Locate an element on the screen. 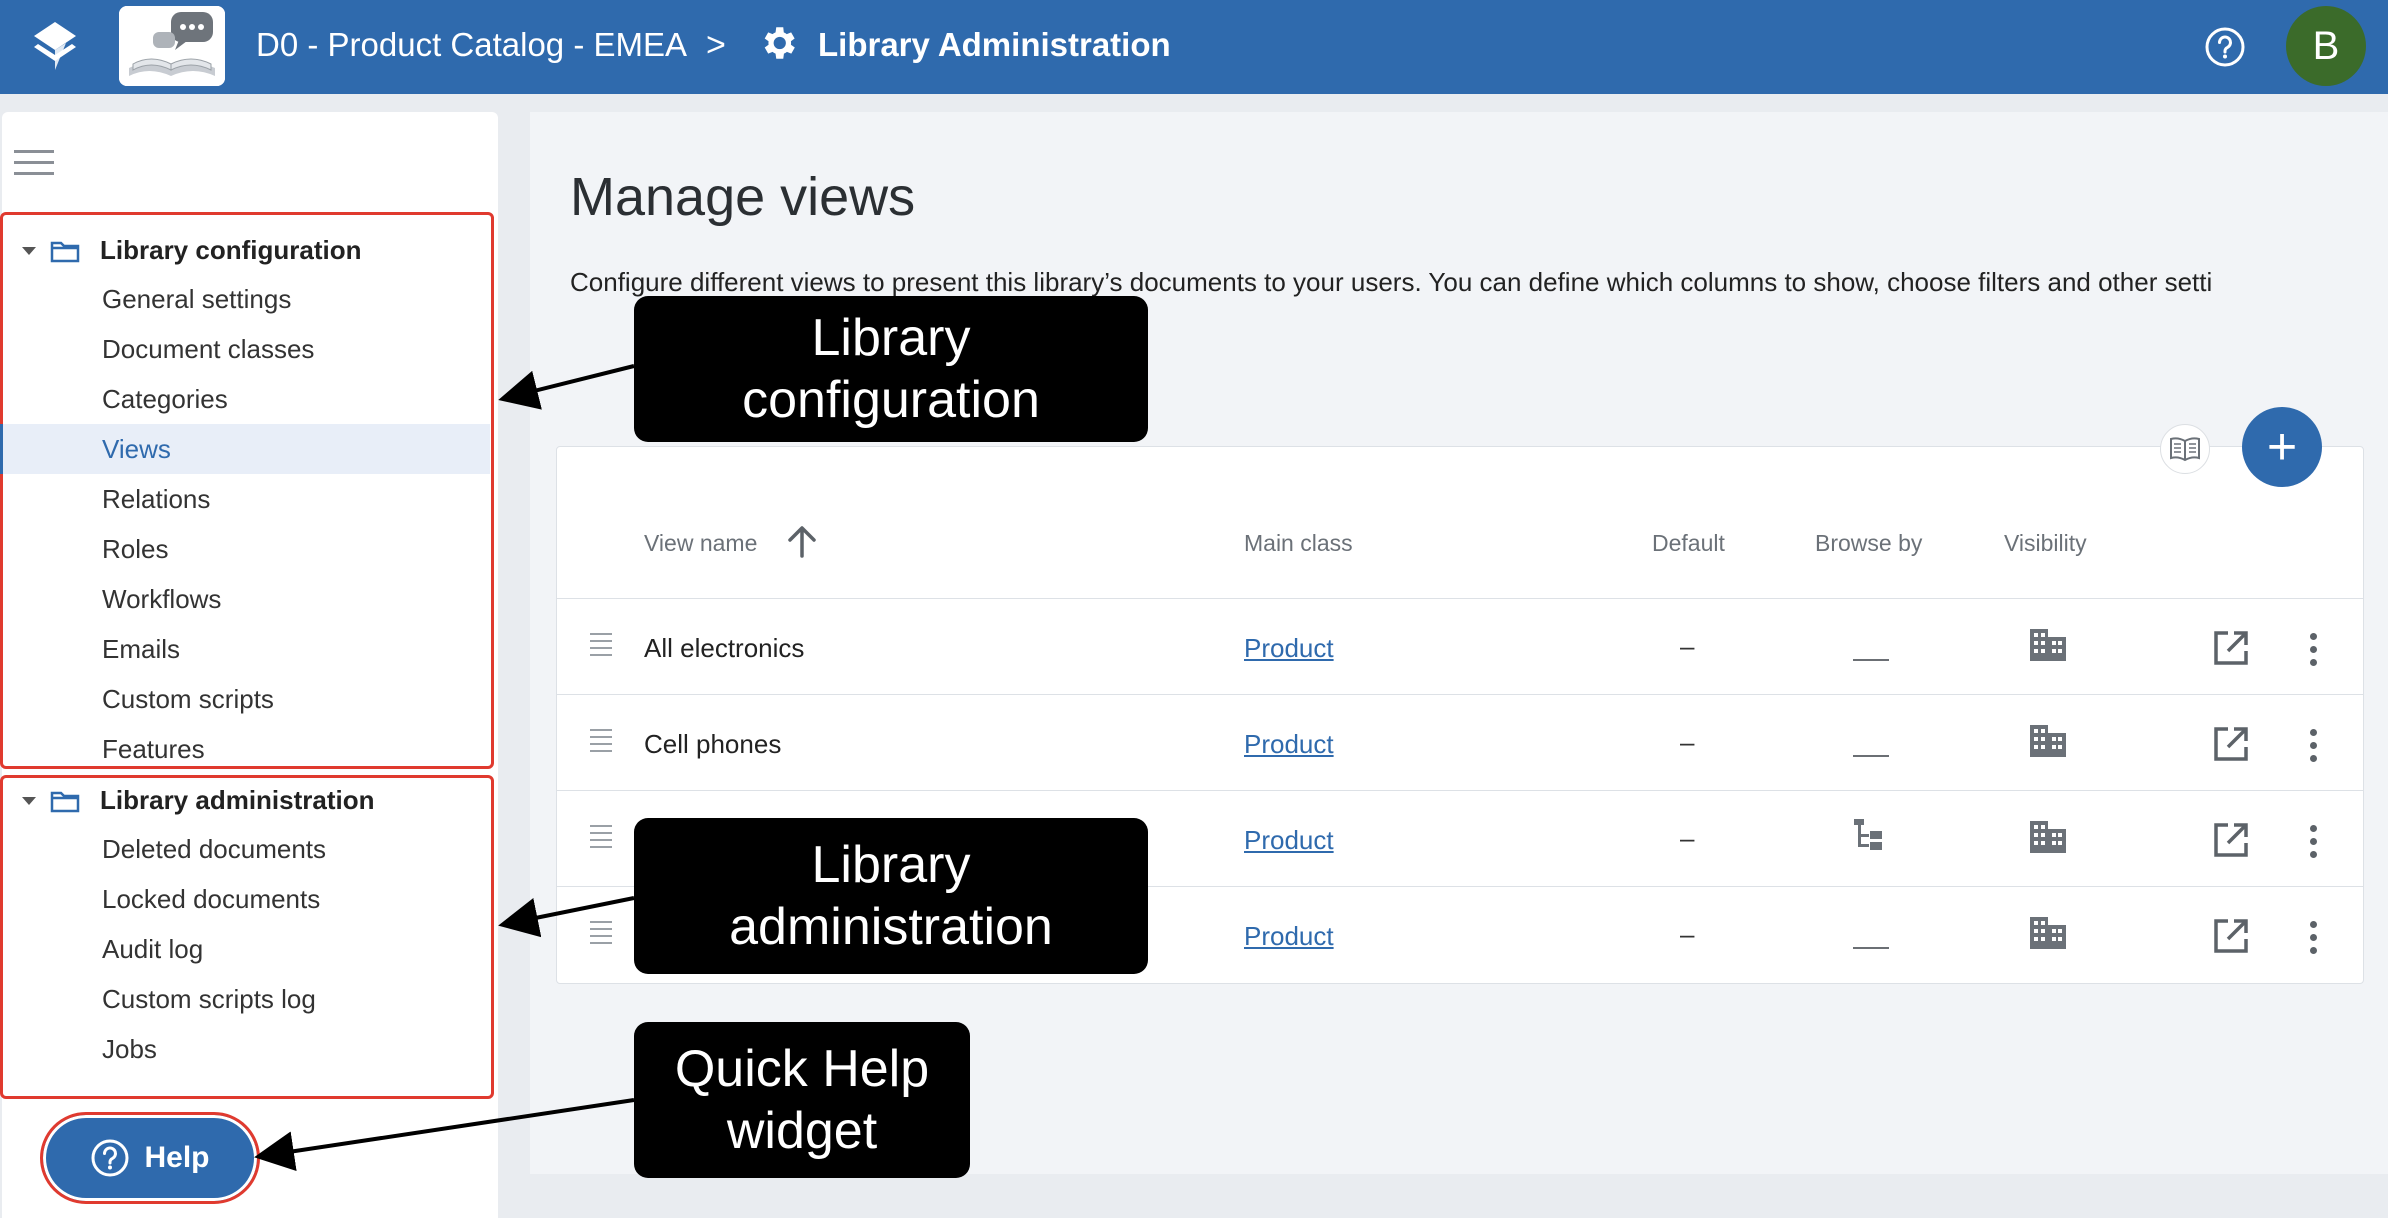  group-library-administration: Library administration is located at coordinates (198, 800).